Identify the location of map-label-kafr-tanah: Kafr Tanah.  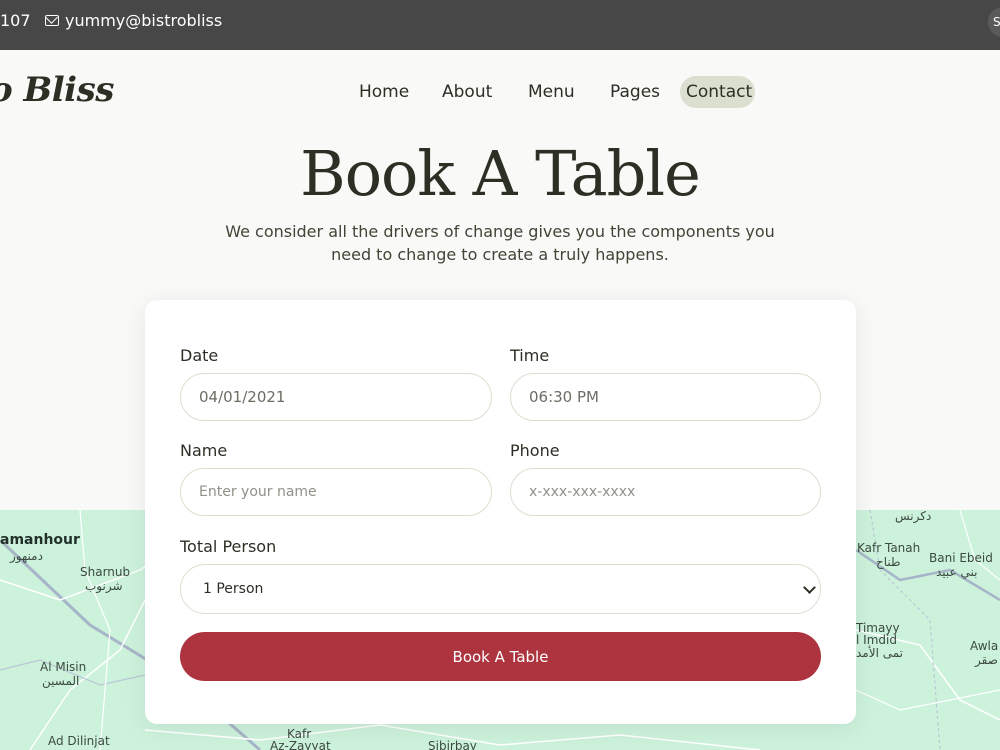
(889, 548).